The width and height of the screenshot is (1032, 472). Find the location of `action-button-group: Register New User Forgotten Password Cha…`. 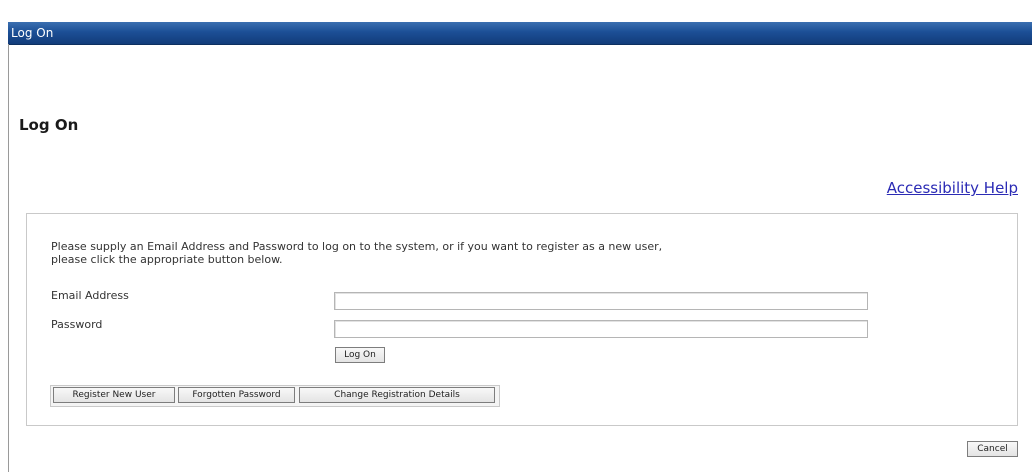

action-button-group: Register New User Forgotten Password Cha… is located at coordinates (275, 396).